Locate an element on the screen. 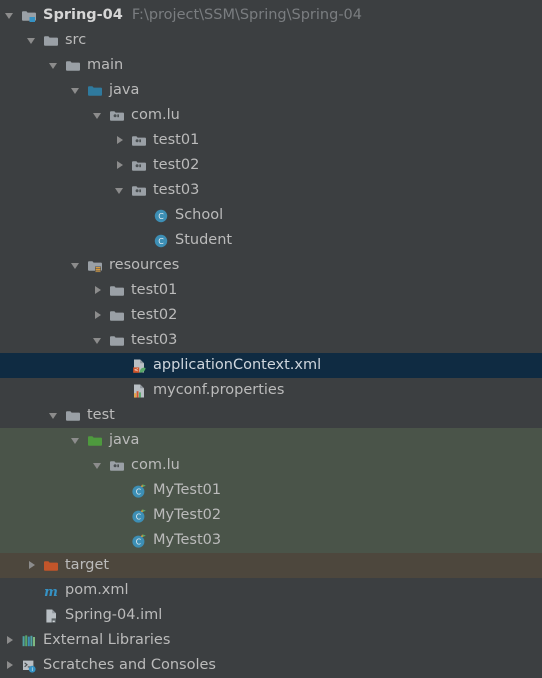  tree-node-resources: resources is located at coordinates (271, 265).